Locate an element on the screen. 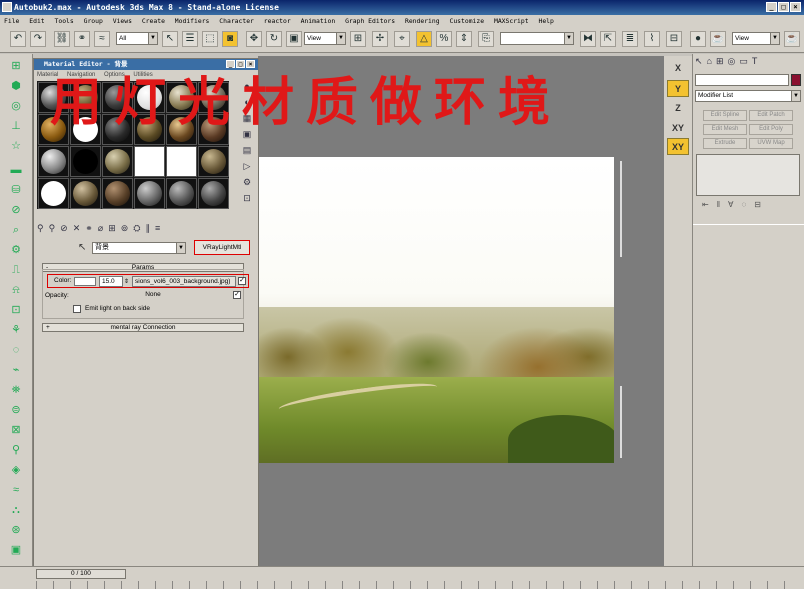 The image size is (804, 589). tool-icon: ⍾ is located at coordinates (16, 290).